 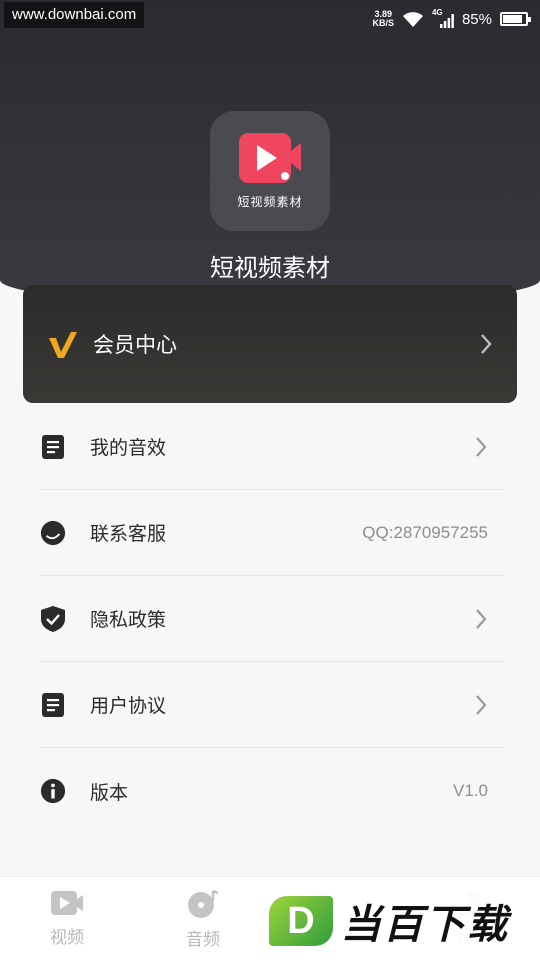 What do you see at coordinates (67, 903) in the screenshot?
I see `video-tab-icon` at bounding box center [67, 903].